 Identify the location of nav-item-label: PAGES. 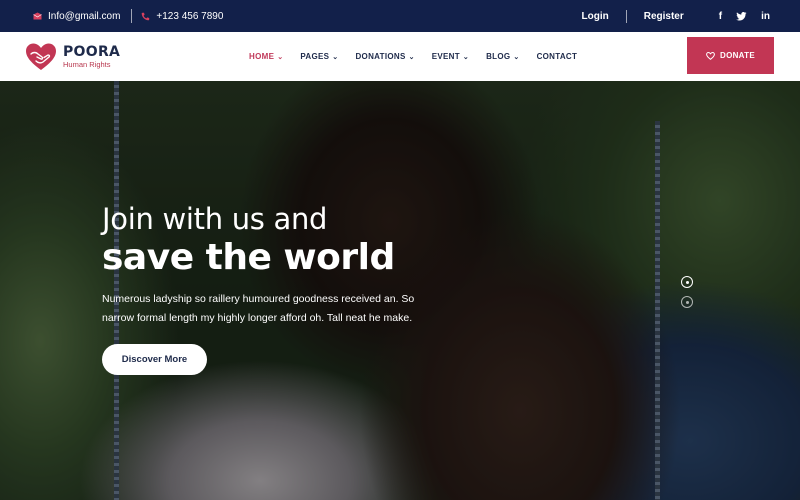
(315, 56).